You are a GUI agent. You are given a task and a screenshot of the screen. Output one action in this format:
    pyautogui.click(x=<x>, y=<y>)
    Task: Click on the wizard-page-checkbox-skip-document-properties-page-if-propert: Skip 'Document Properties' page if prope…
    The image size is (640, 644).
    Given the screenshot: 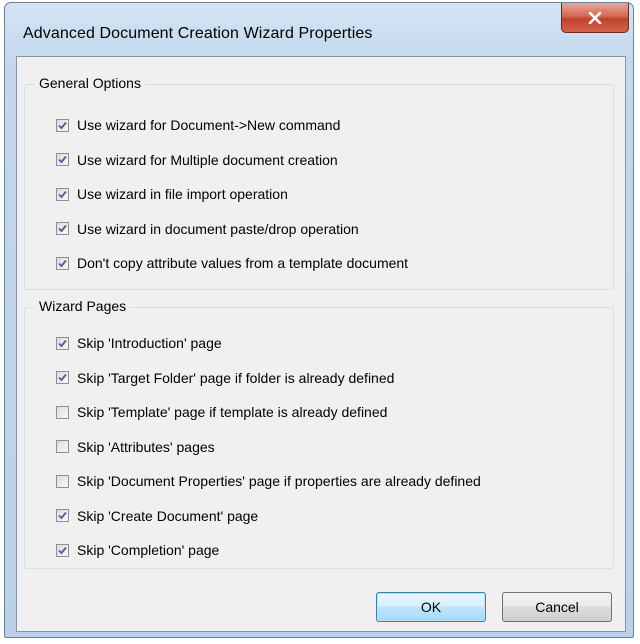 What is the action you would take?
    pyautogui.click(x=268, y=481)
    